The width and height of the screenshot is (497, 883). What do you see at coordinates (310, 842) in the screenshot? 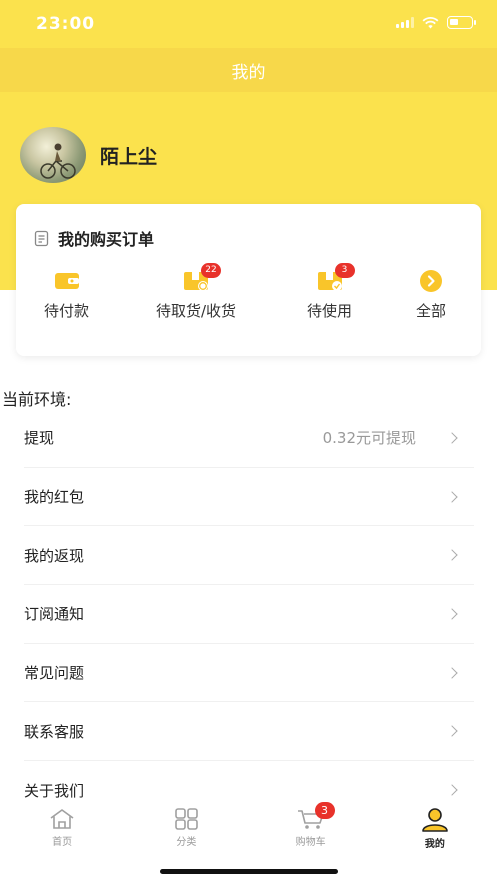
I see `tab-cart-label: 购物车` at bounding box center [310, 842].